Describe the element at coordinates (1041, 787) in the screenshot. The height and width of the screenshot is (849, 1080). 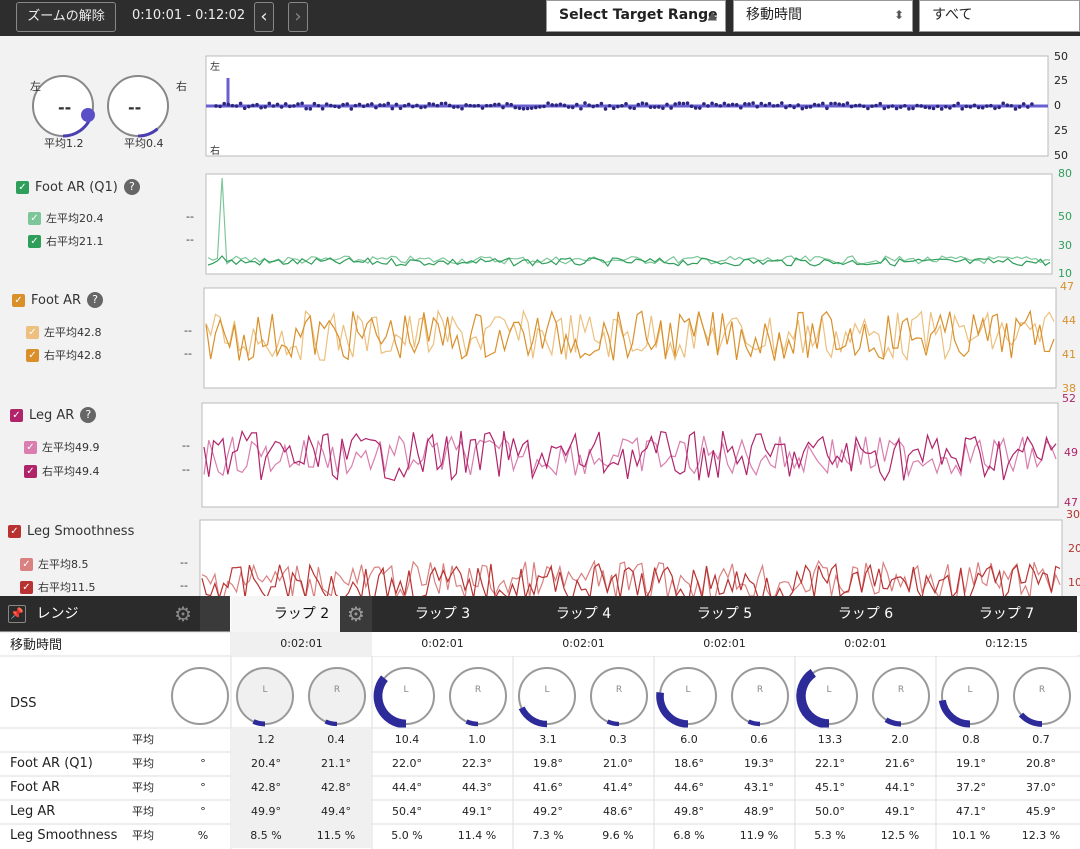
I see `lap-cell-foot-ar: 37.0°` at that location.